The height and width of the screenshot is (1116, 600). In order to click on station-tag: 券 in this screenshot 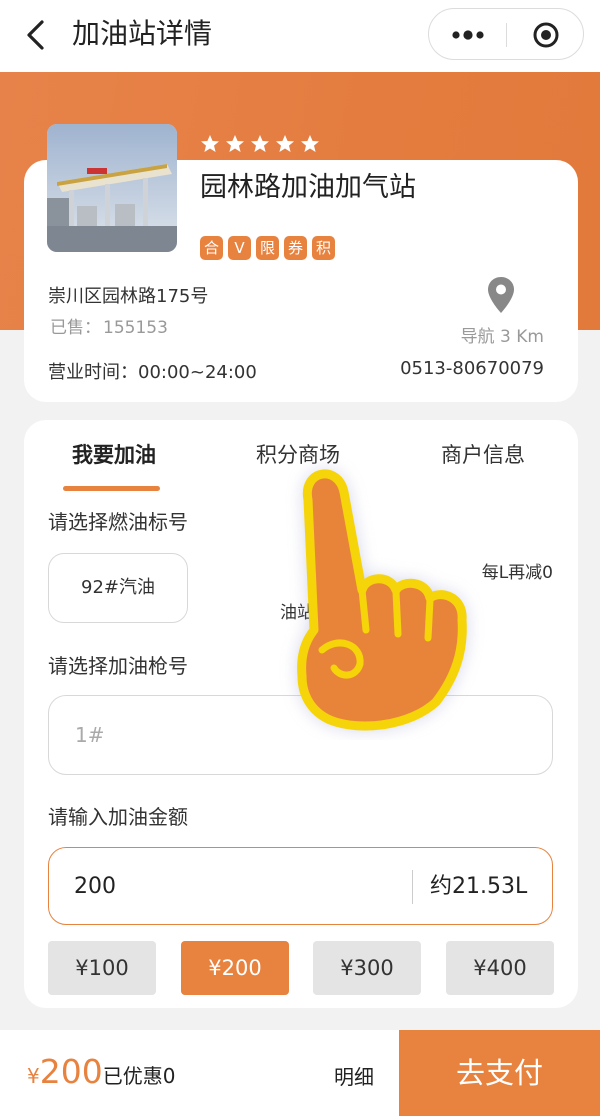, I will do `click(295, 248)`.